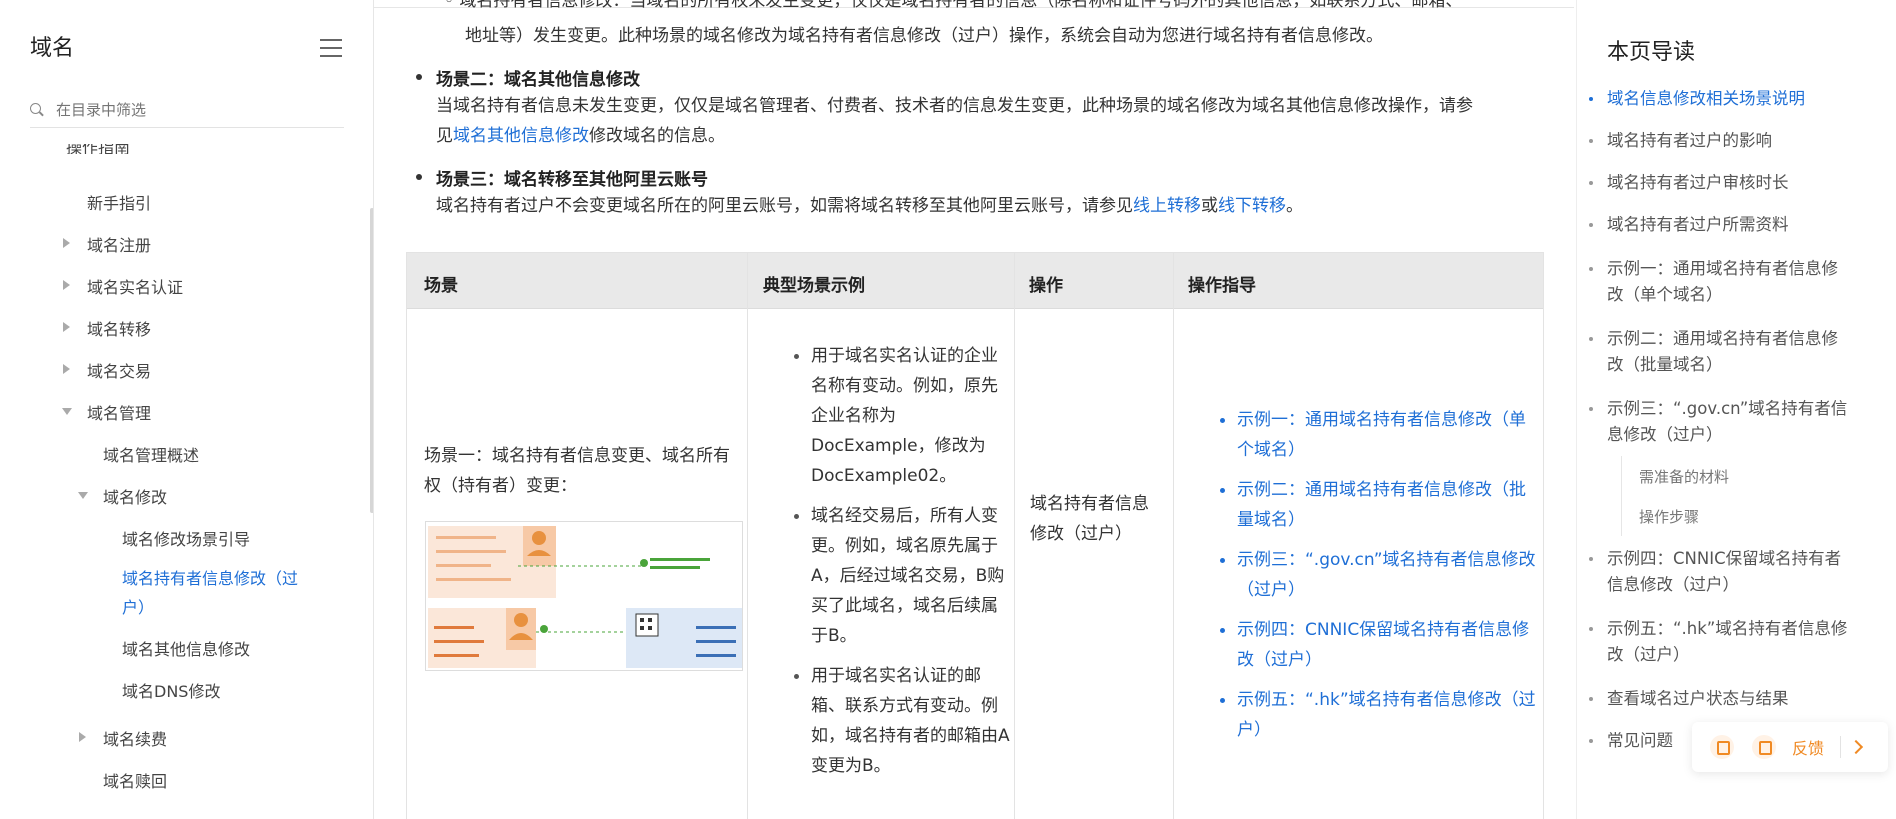 This screenshot has width=1896, height=819. What do you see at coordinates (1638, 741) in the screenshot?
I see `toc-item-faq: 常见问题` at bounding box center [1638, 741].